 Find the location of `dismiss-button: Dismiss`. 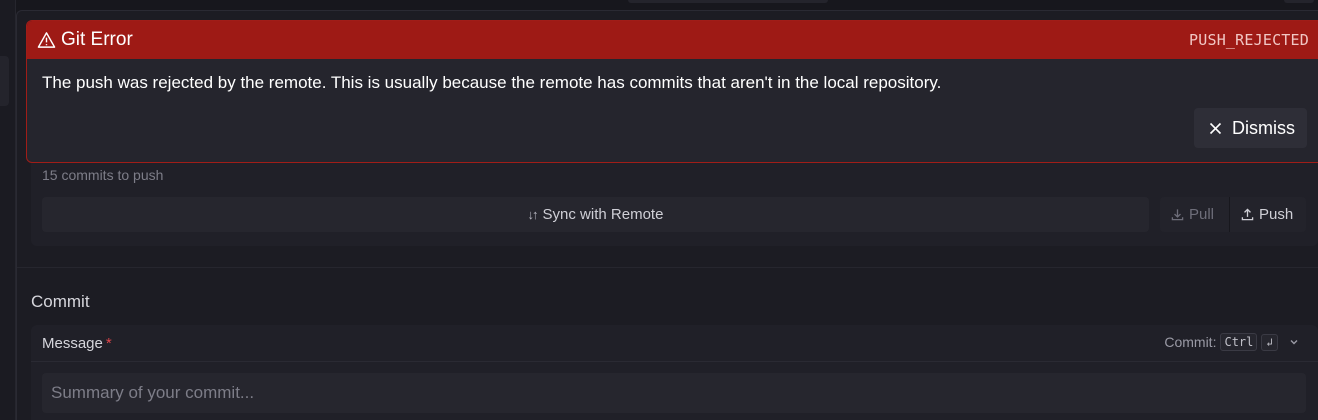

dismiss-button: Dismiss is located at coordinates (1250, 128).